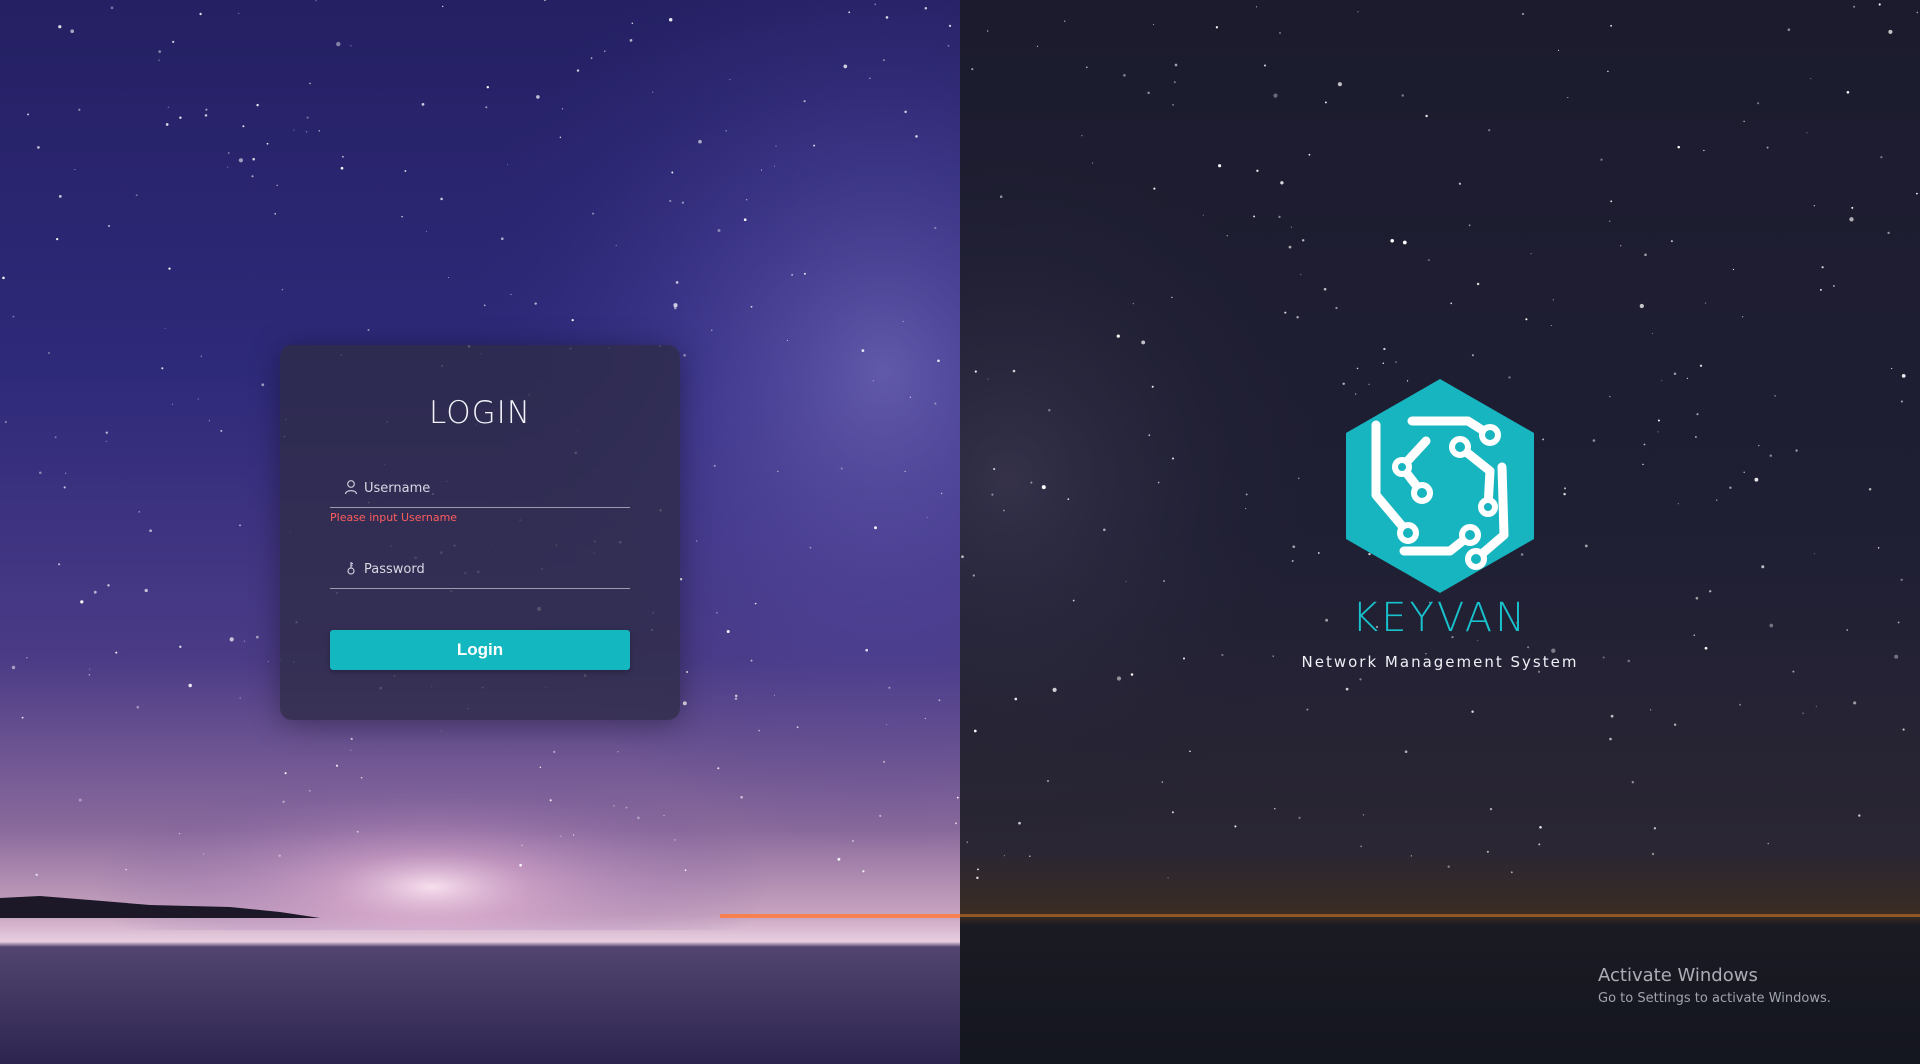 The width and height of the screenshot is (1920, 1064). Describe the element at coordinates (480, 650) in the screenshot. I see `login-button: Login` at that location.